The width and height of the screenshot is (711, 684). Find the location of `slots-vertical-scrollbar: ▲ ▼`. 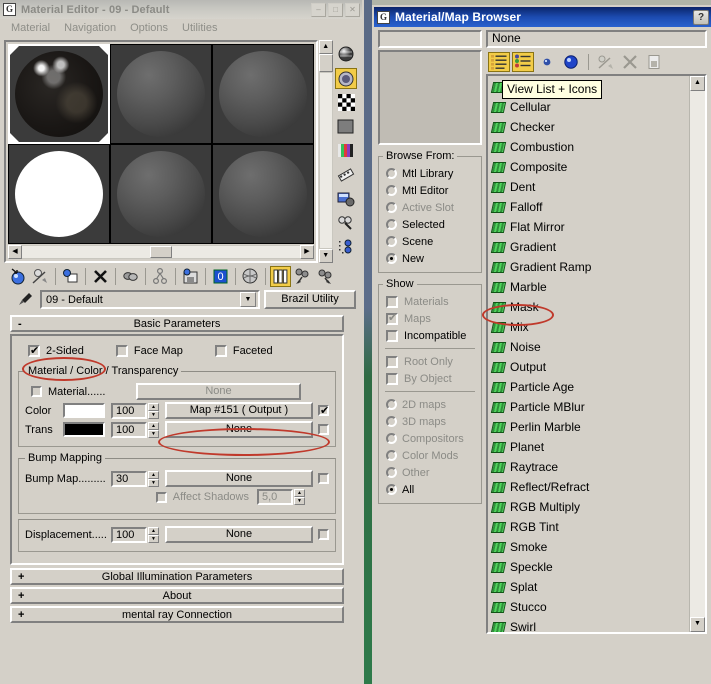

slots-vertical-scrollbar: ▲ ▼ is located at coordinates (326, 151).